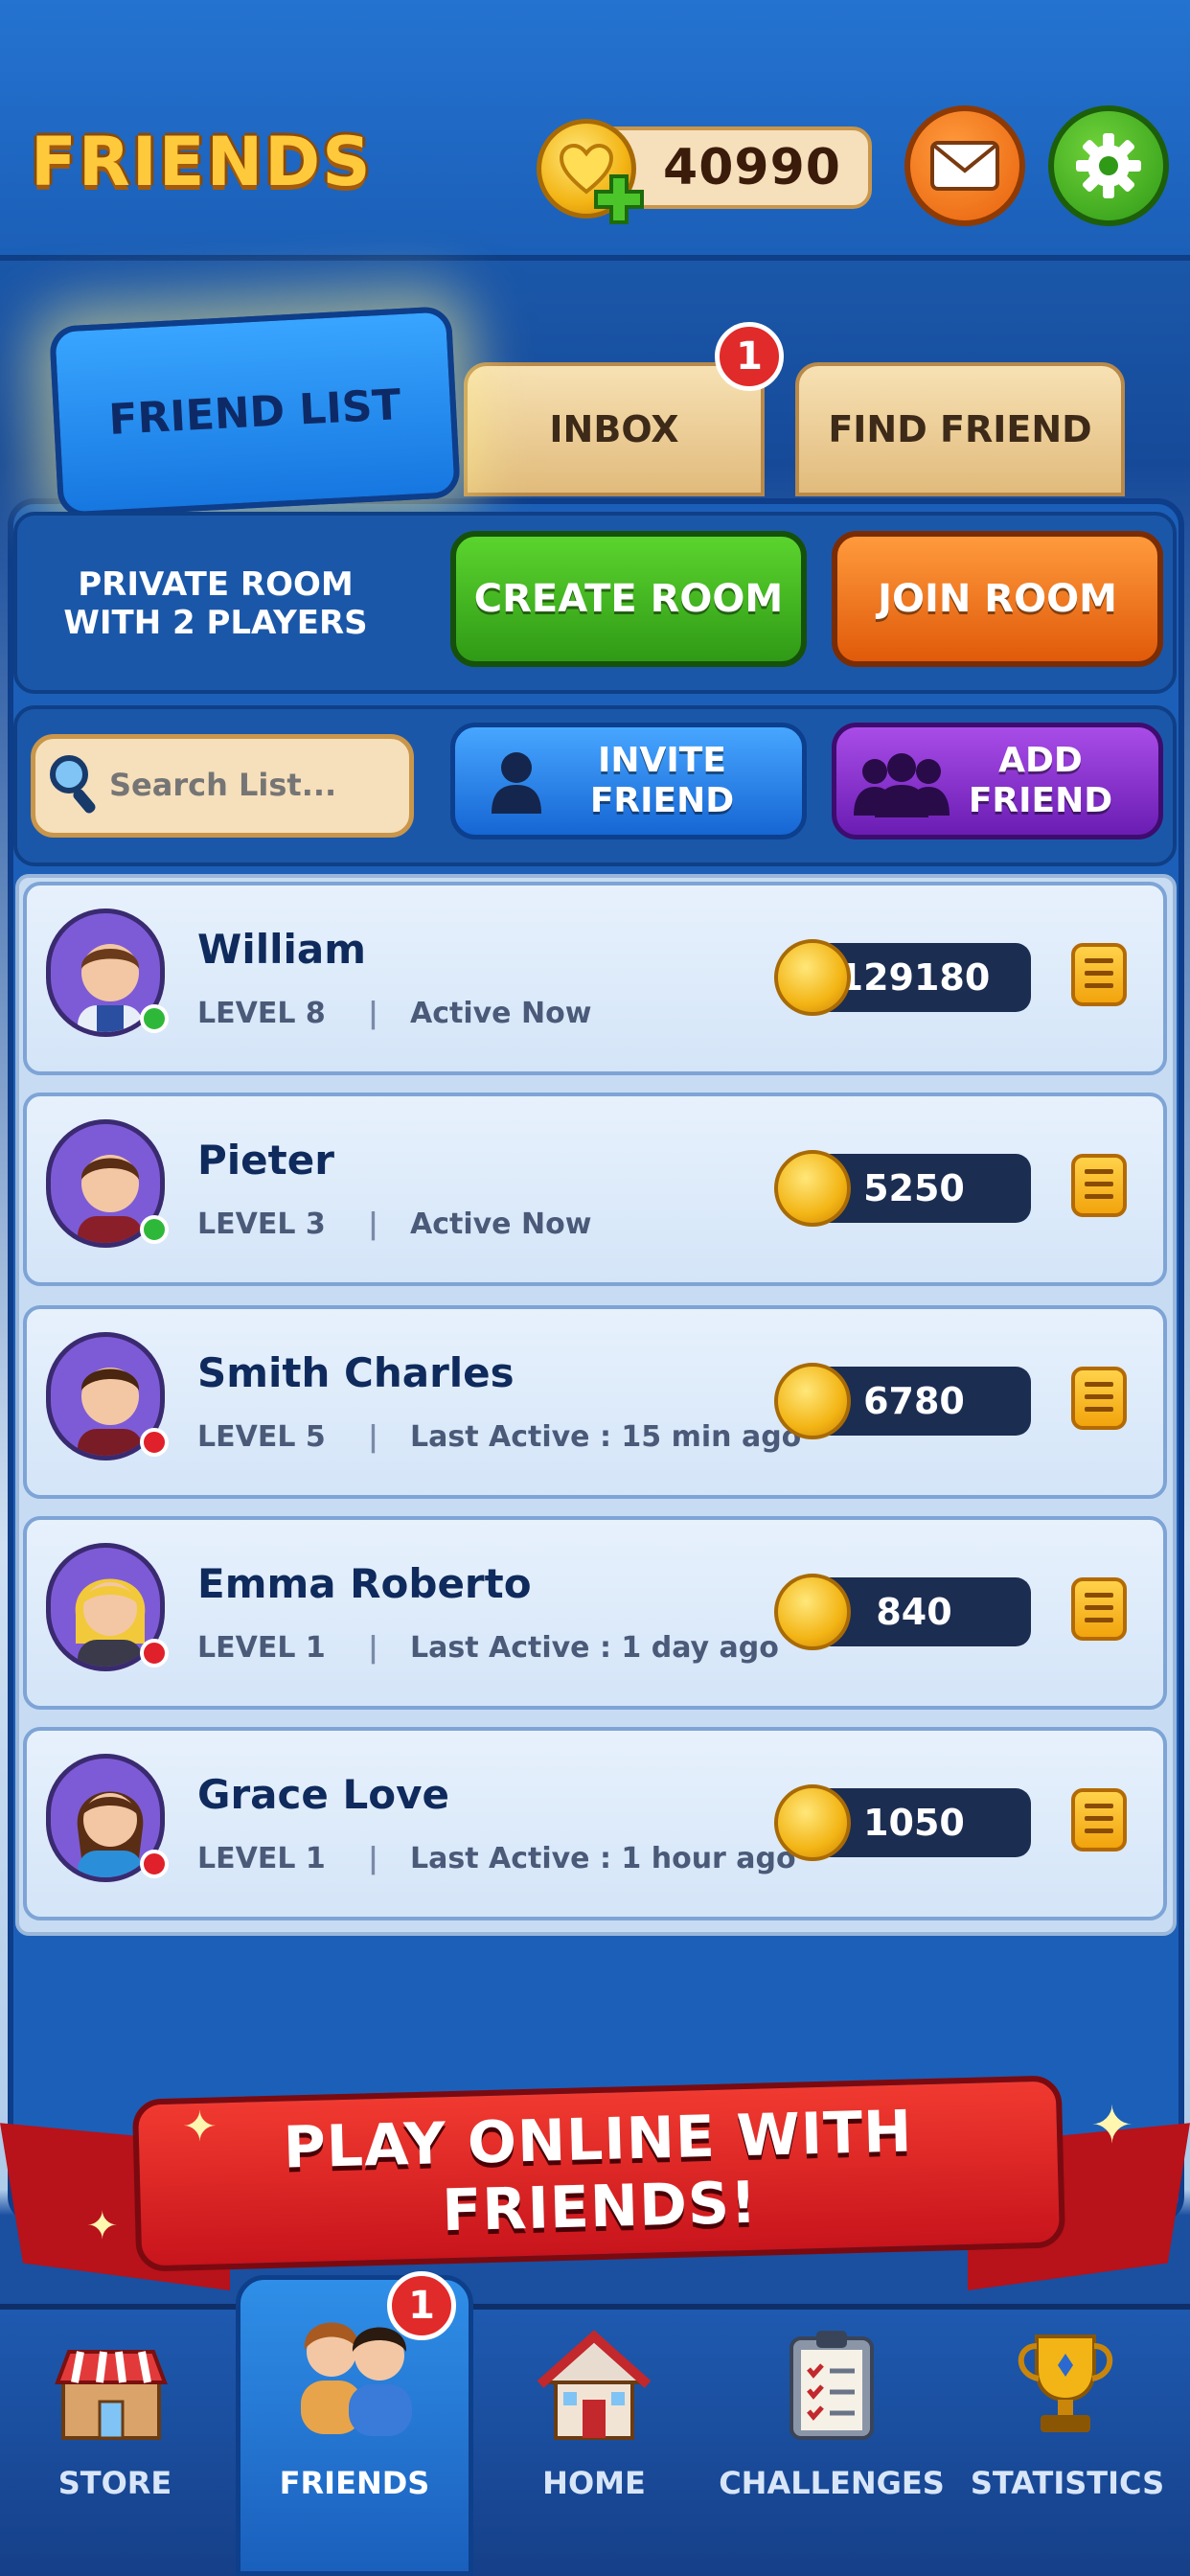 The height and width of the screenshot is (2576, 1190). What do you see at coordinates (619, 199) in the screenshot?
I see `add-coins-plus-icon` at bounding box center [619, 199].